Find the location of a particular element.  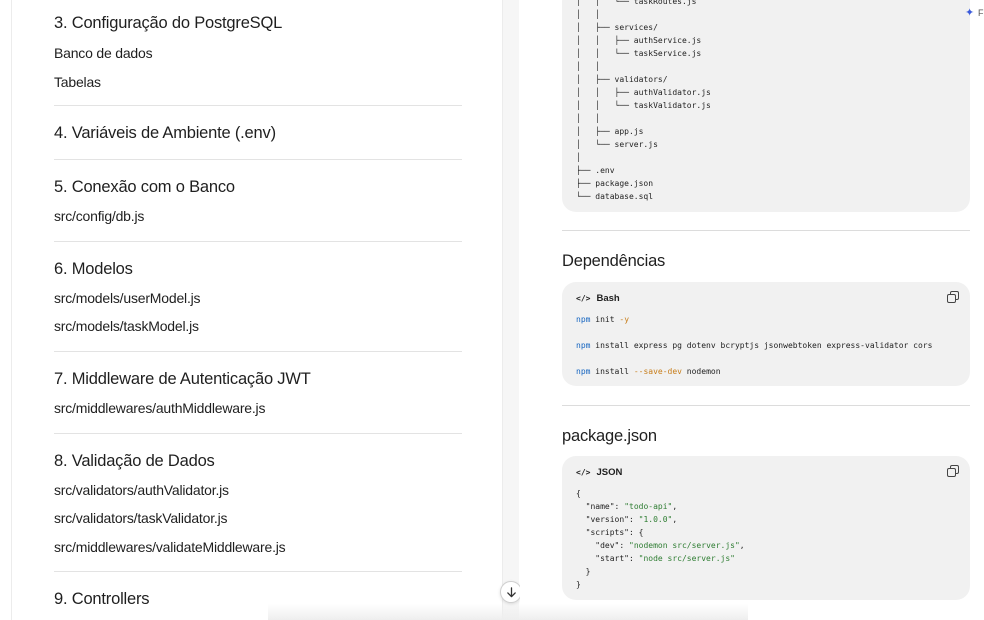

outline-item: src/middlewares/validateMiddleware.js is located at coordinates (170, 547).